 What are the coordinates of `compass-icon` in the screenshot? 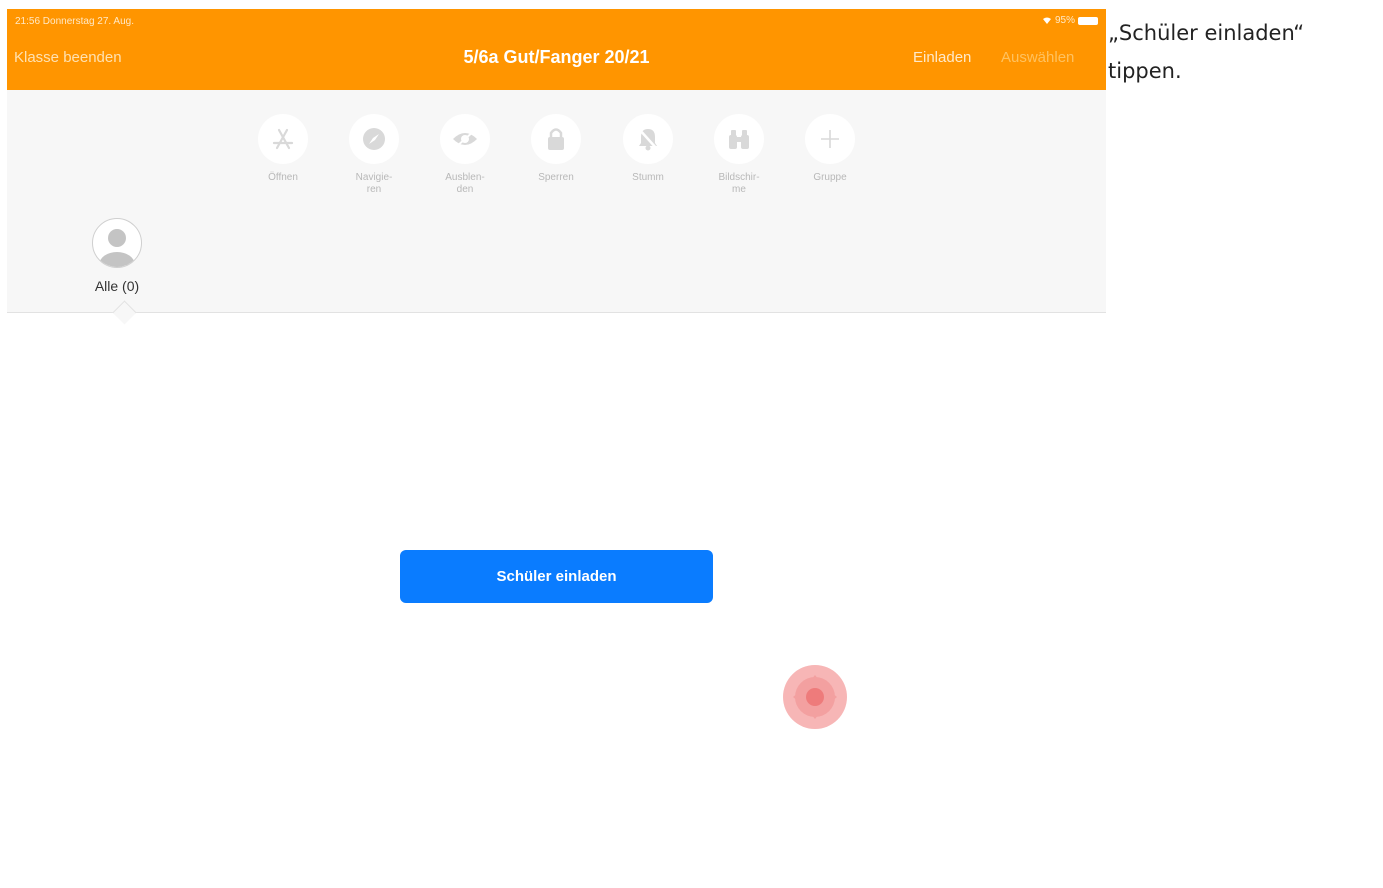 It's located at (374, 139).